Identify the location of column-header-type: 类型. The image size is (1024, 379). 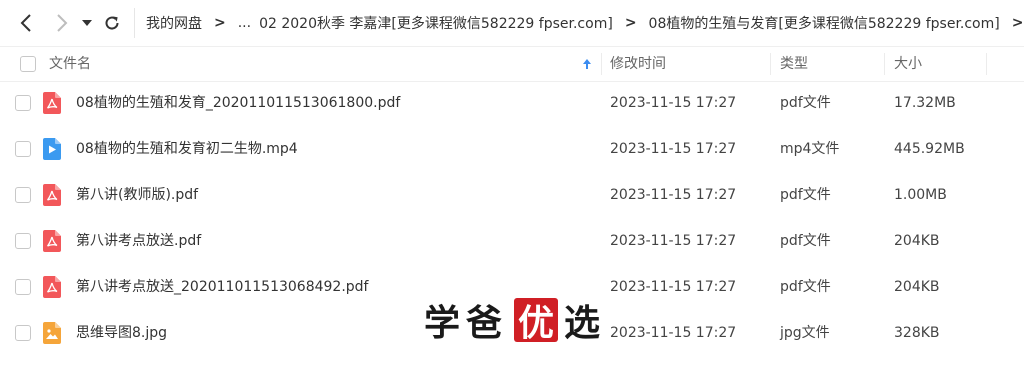
(794, 64).